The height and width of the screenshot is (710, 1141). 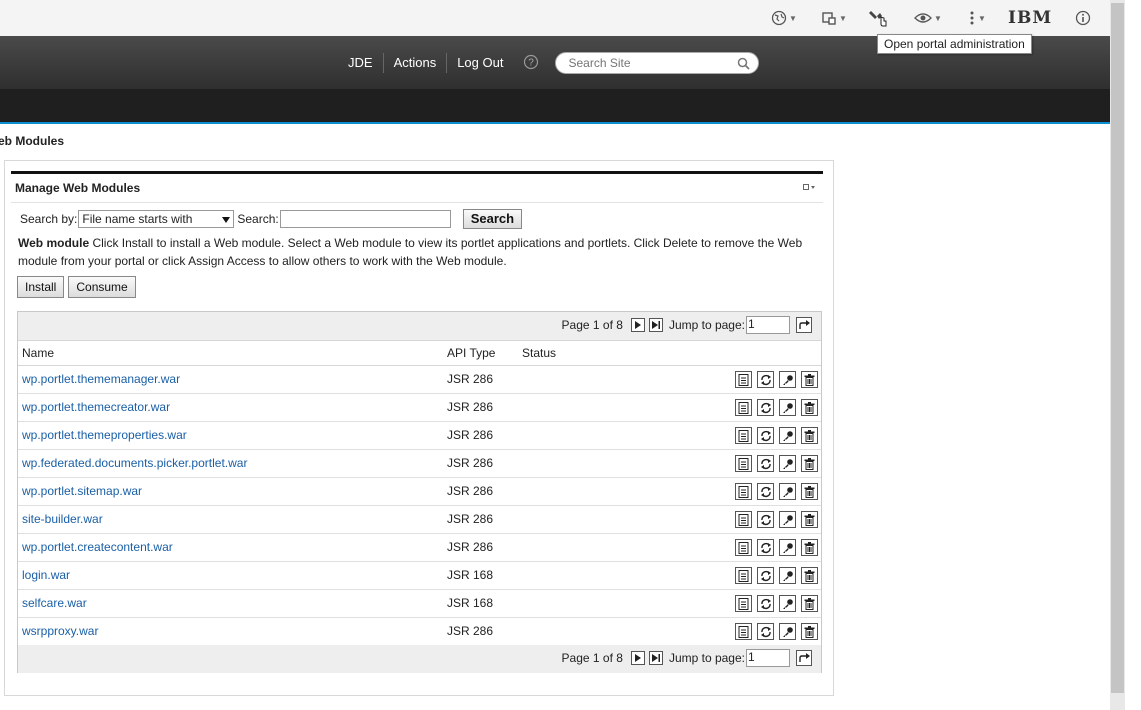 What do you see at coordinates (744, 65) in the screenshot?
I see `search-icon` at bounding box center [744, 65].